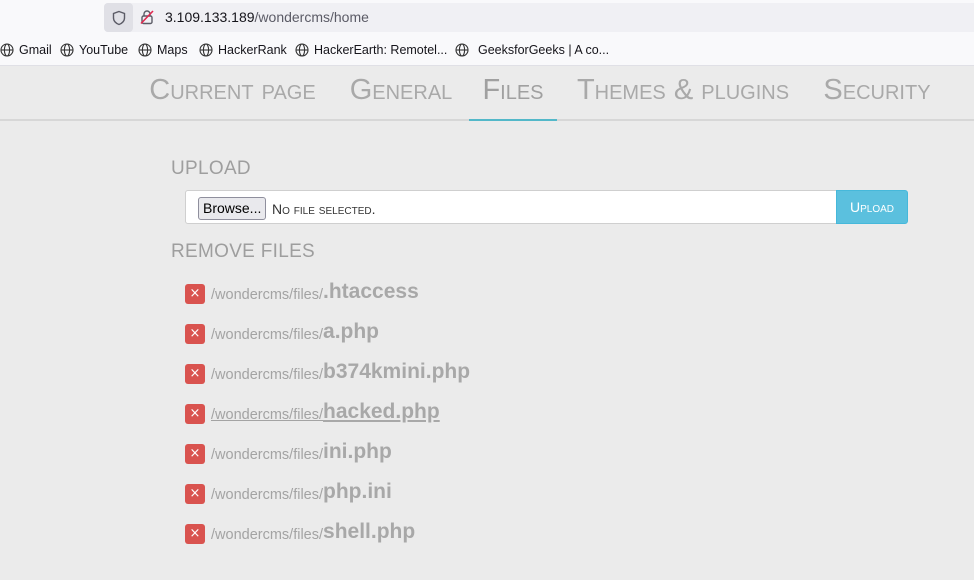  I want to click on url-path: /wondercms/home, so click(311, 17).